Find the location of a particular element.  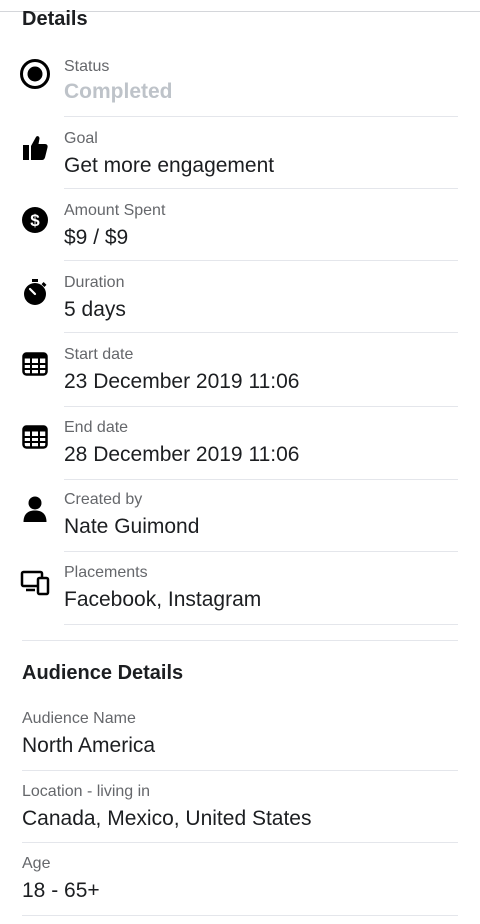

audience-details-heading: Audience Details is located at coordinates (103, 673).